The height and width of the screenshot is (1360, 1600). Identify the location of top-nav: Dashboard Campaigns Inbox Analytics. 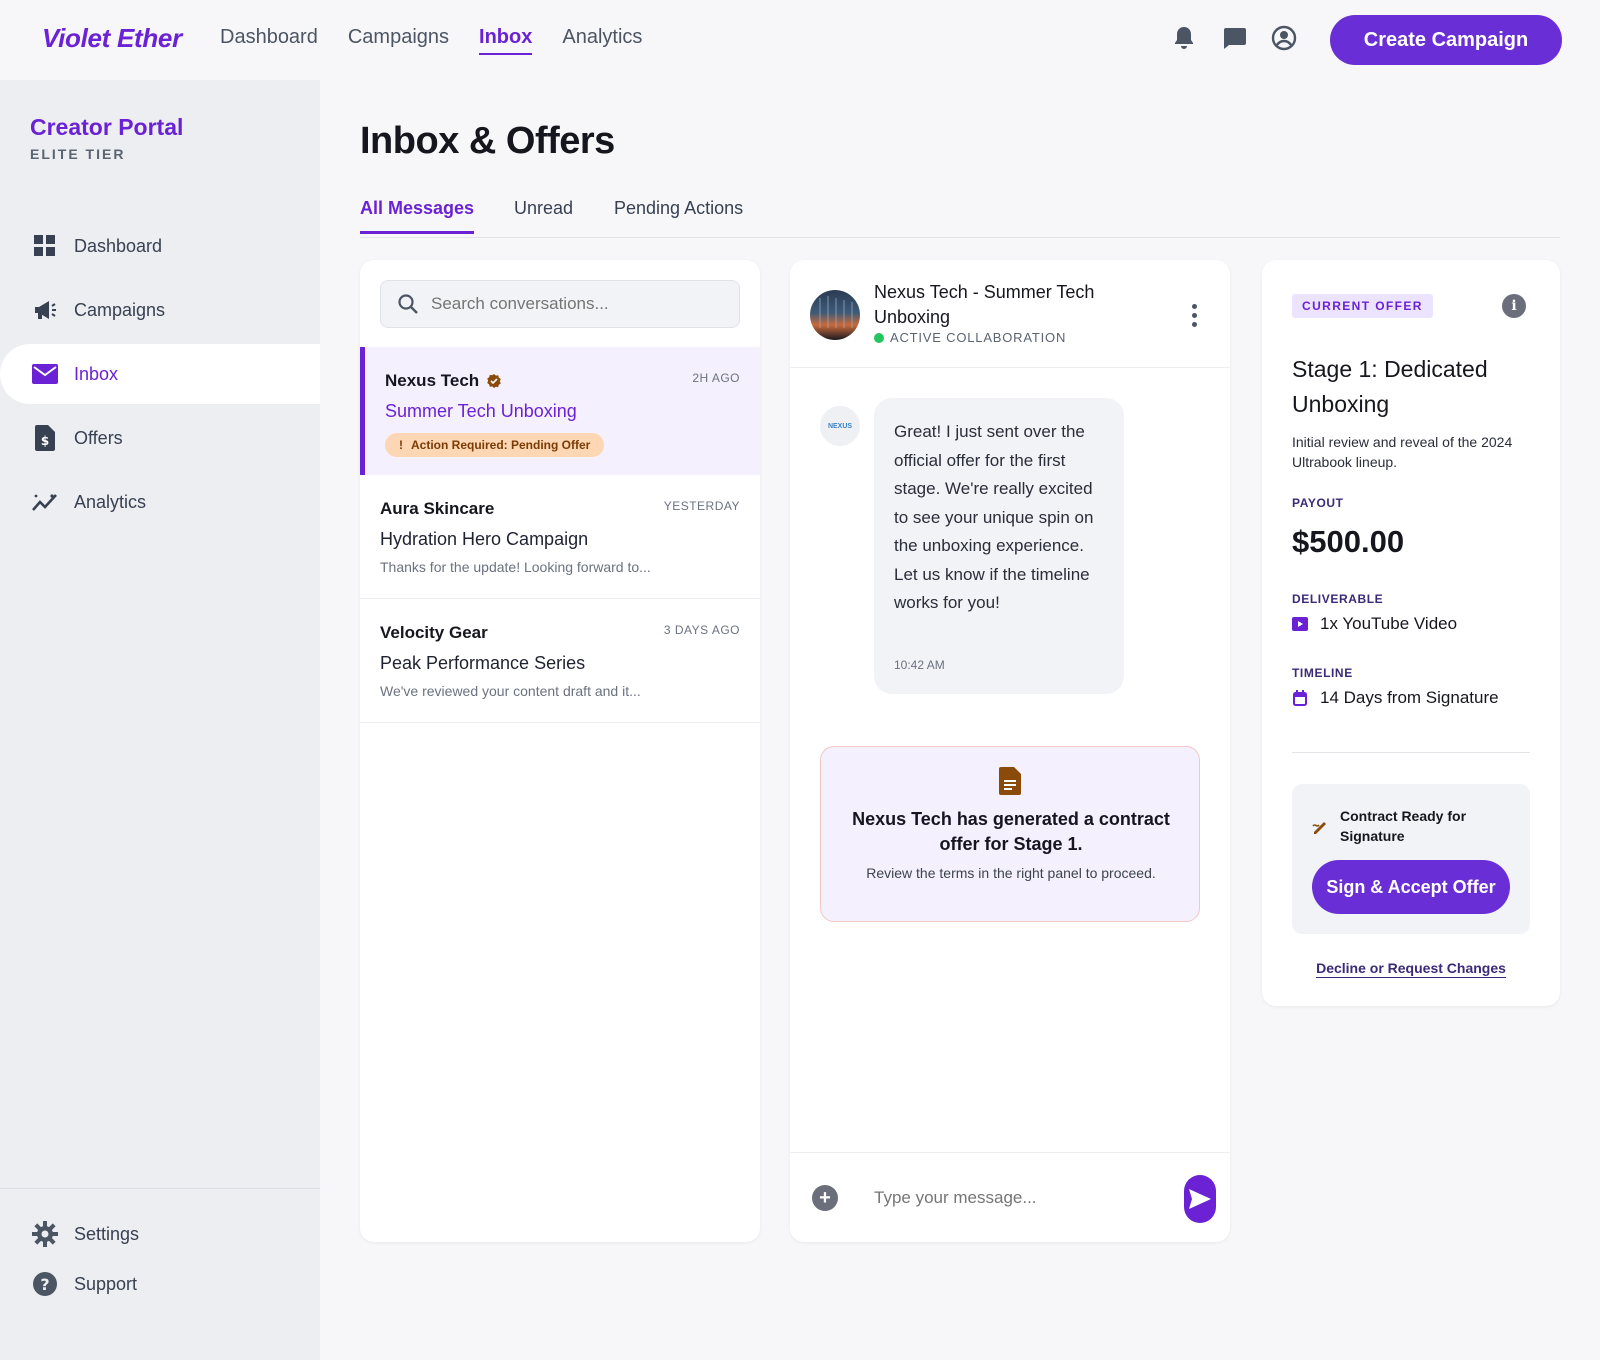
(446, 40).